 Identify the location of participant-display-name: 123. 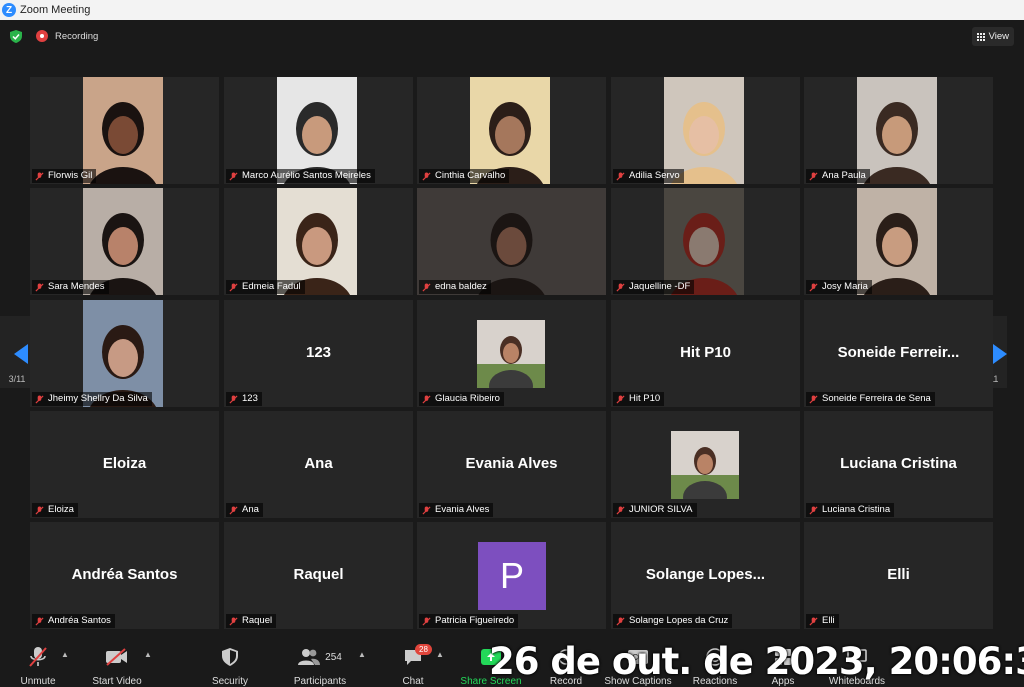
(318, 352).